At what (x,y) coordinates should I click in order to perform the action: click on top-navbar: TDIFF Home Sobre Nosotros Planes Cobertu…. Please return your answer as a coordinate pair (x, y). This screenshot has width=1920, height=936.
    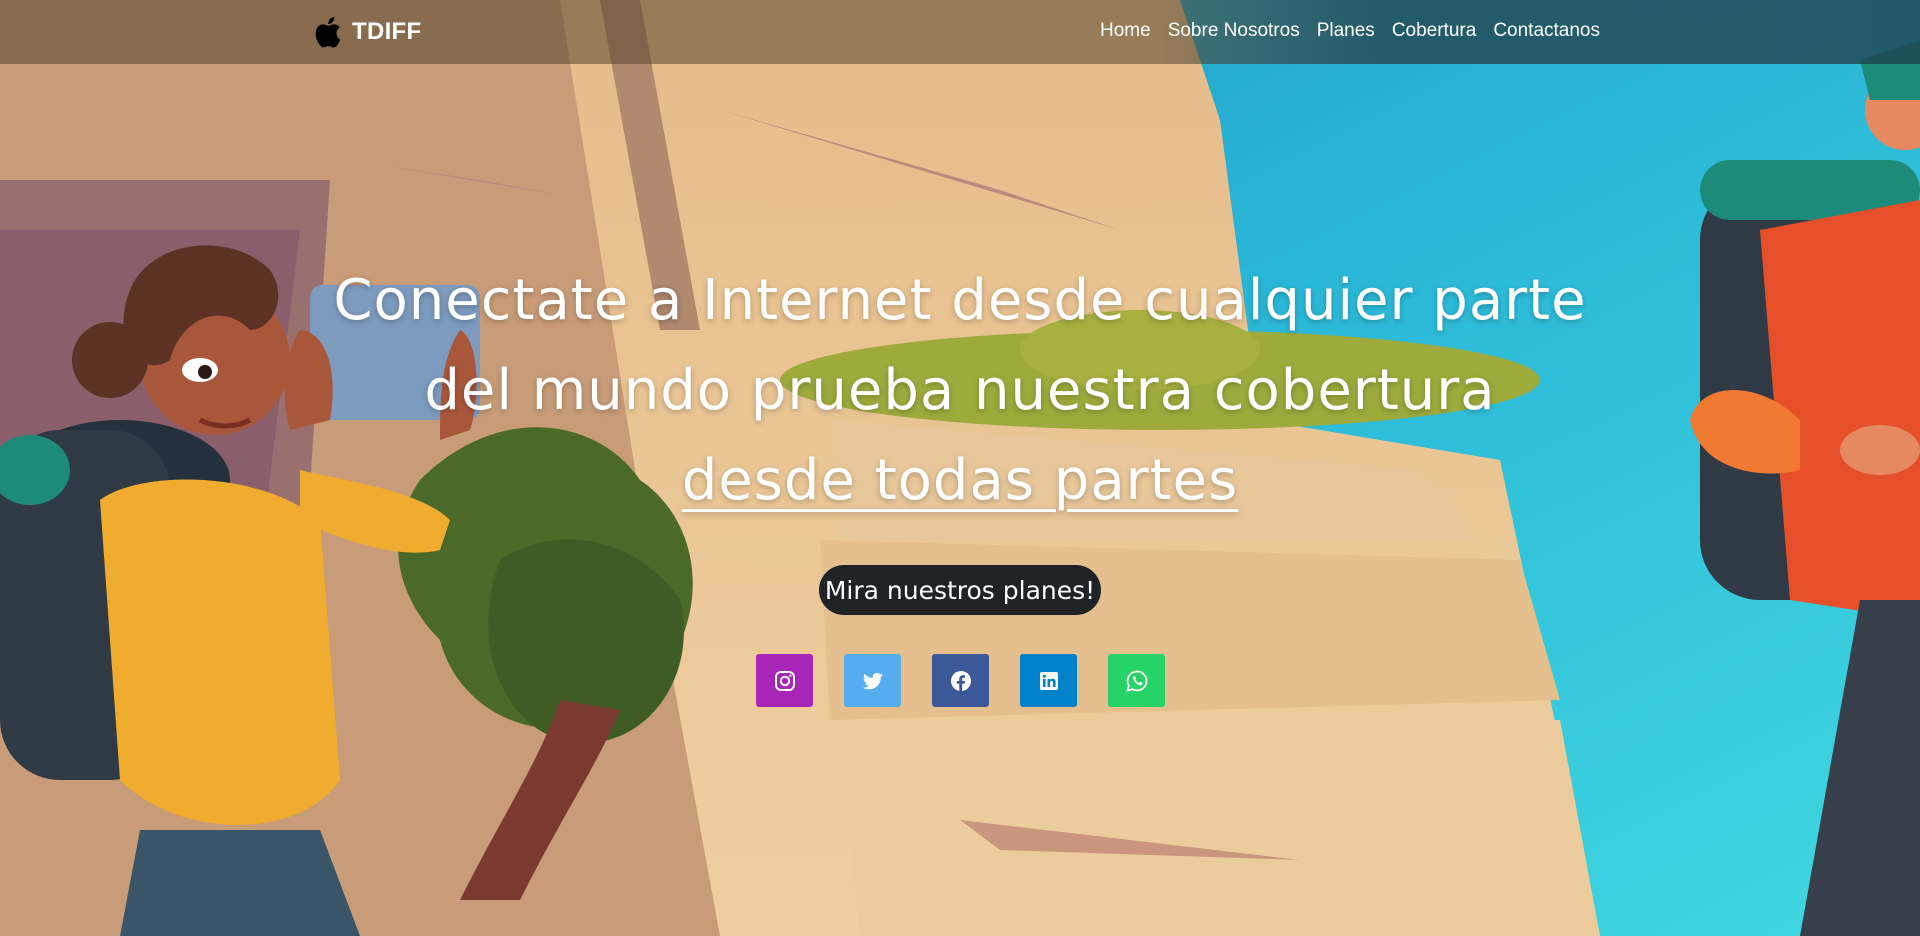
    Looking at the image, I should click on (960, 32).